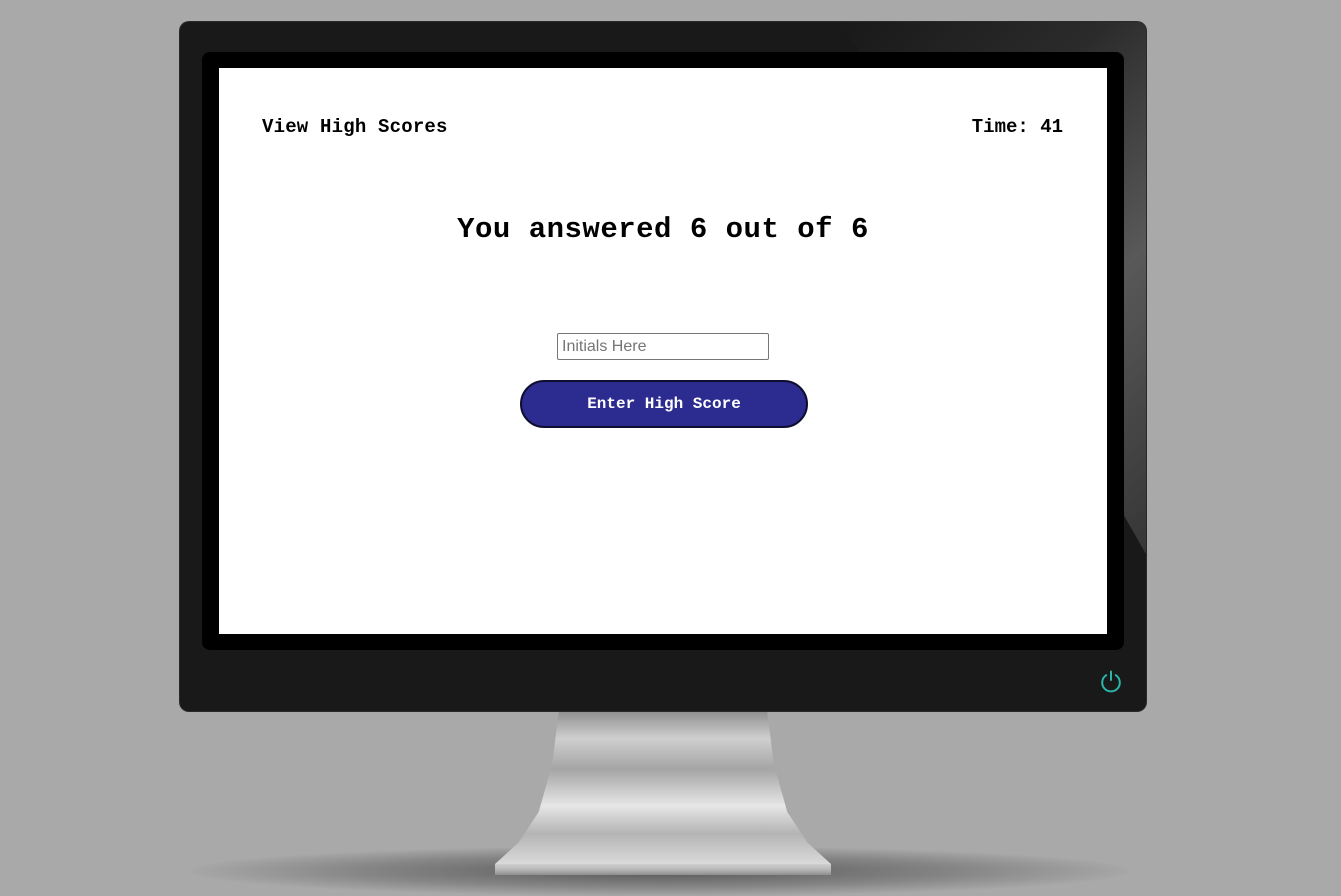  Describe the element at coordinates (664, 404) in the screenshot. I see `enter-high-score-button: Enter High Score` at that location.